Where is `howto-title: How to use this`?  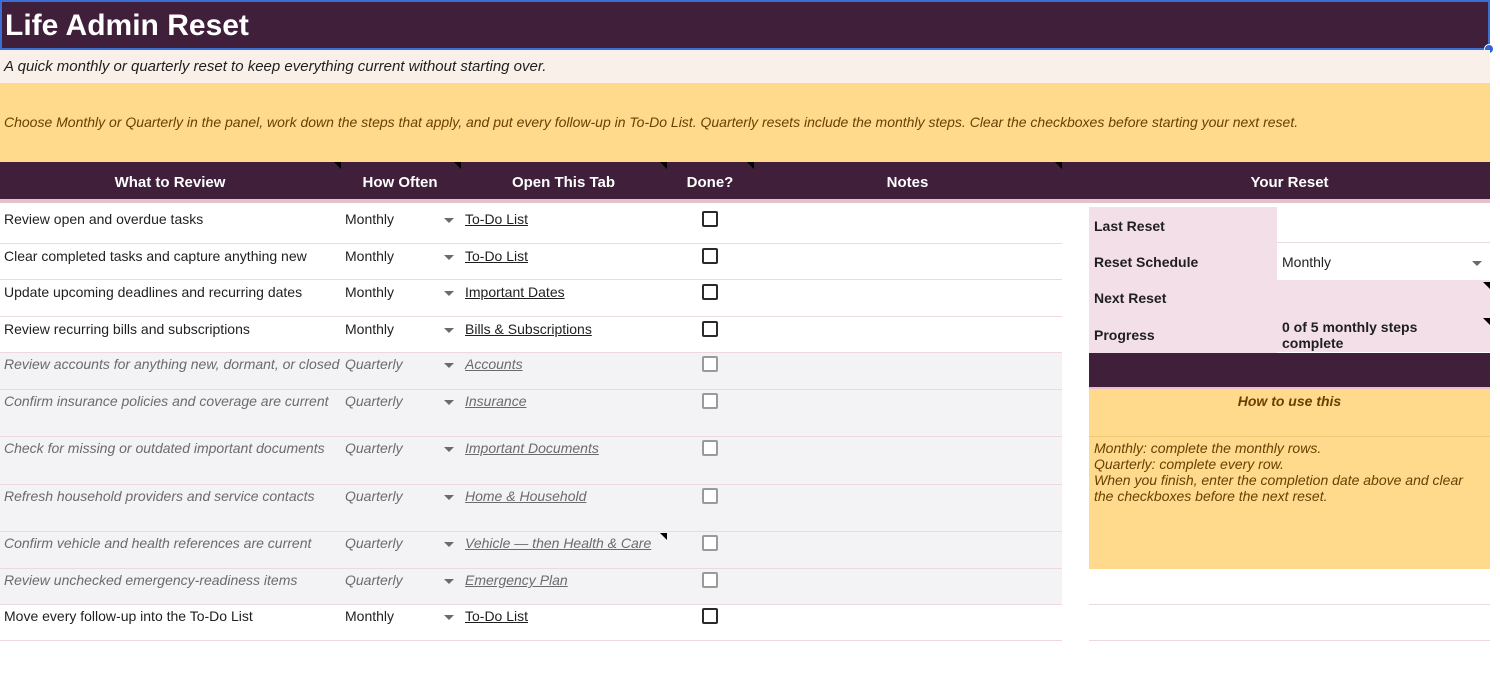
howto-title: How to use this is located at coordinates (1289, 401).